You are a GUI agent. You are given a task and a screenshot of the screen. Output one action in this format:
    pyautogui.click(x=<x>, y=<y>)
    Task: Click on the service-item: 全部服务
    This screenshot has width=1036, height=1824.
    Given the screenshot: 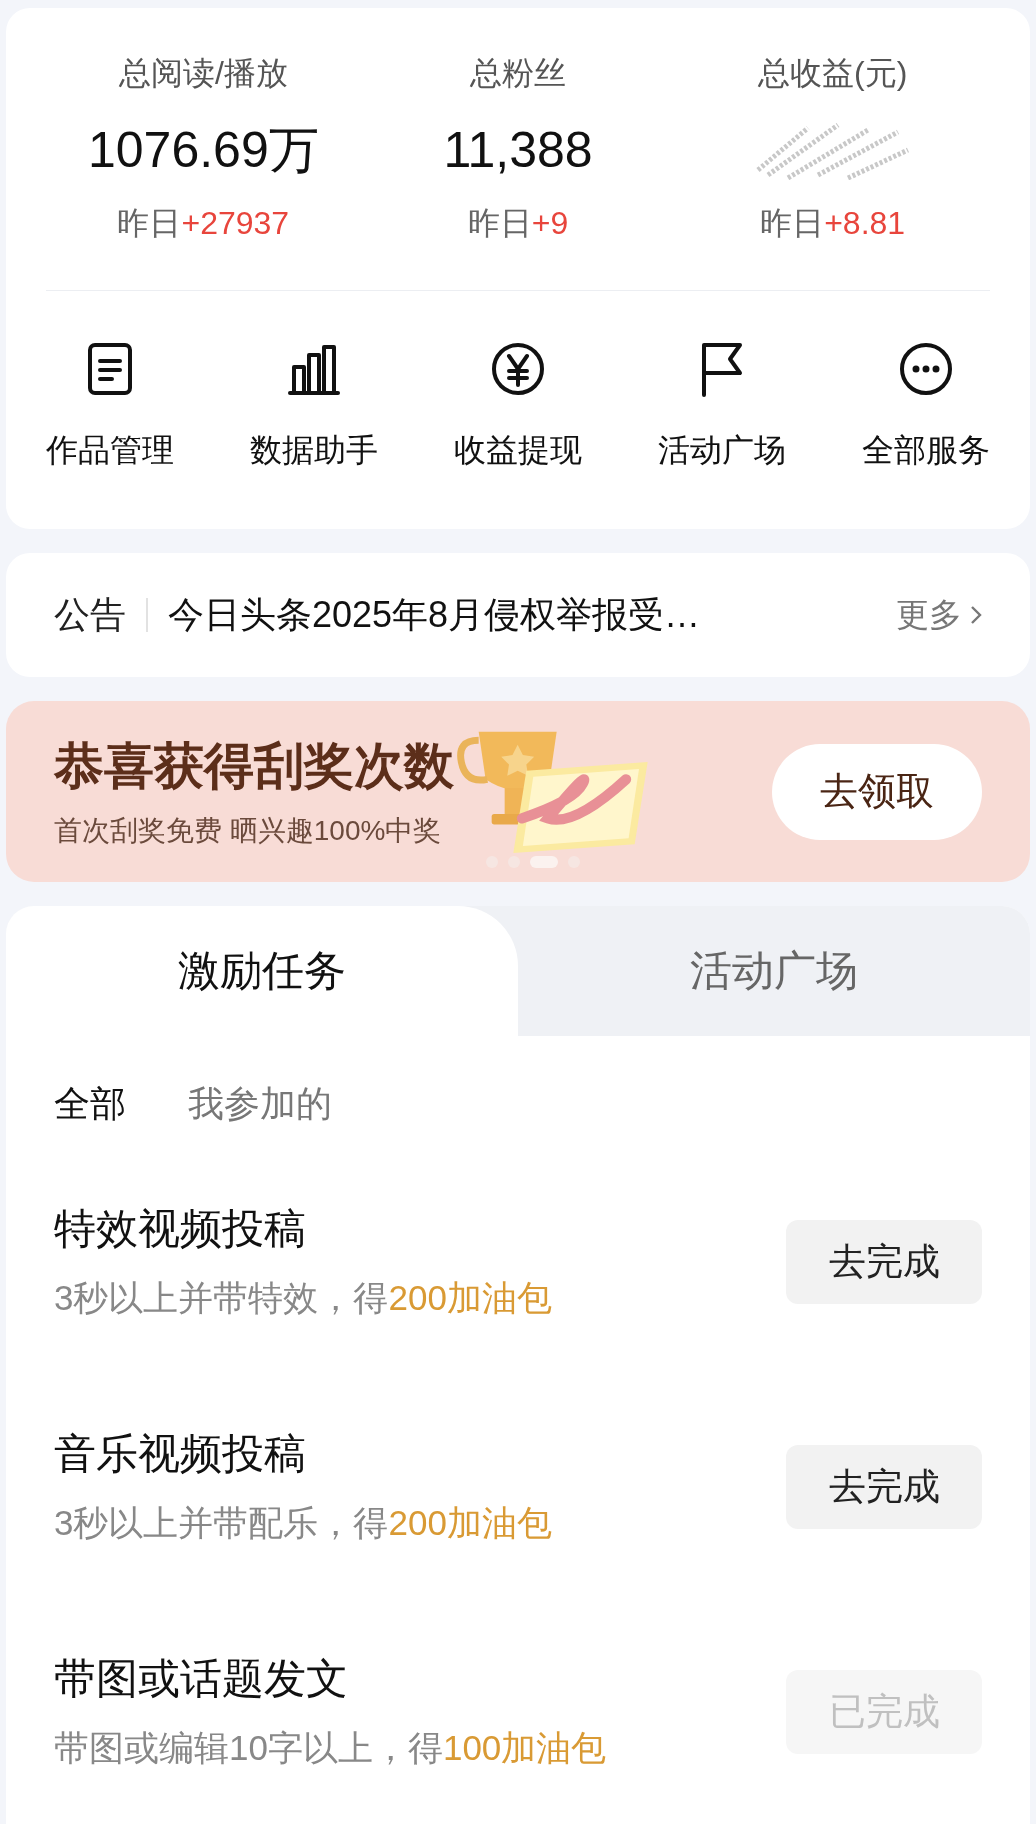 What is the action you would take?
    pyautogui.click(x=926, y=407)
    